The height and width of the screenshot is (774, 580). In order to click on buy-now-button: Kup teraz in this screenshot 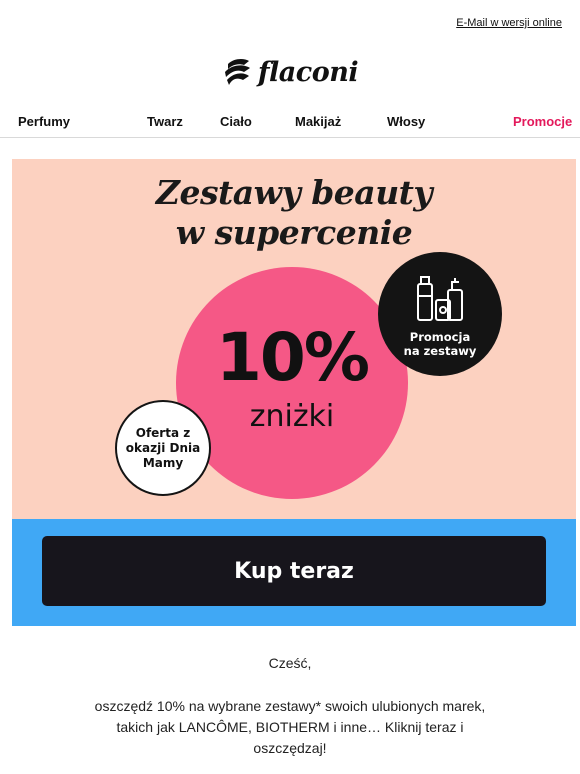, I will do `click(294, 571)`.